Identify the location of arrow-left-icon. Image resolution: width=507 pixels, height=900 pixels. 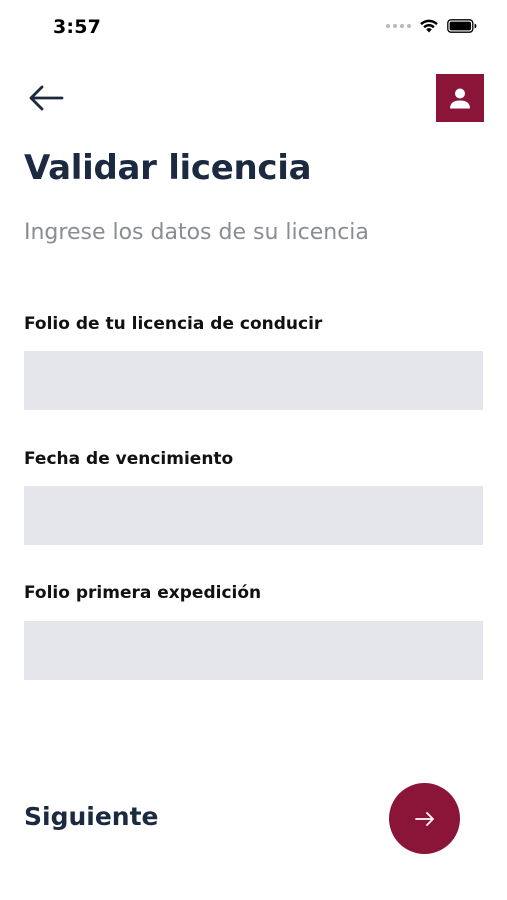
(46, 98).